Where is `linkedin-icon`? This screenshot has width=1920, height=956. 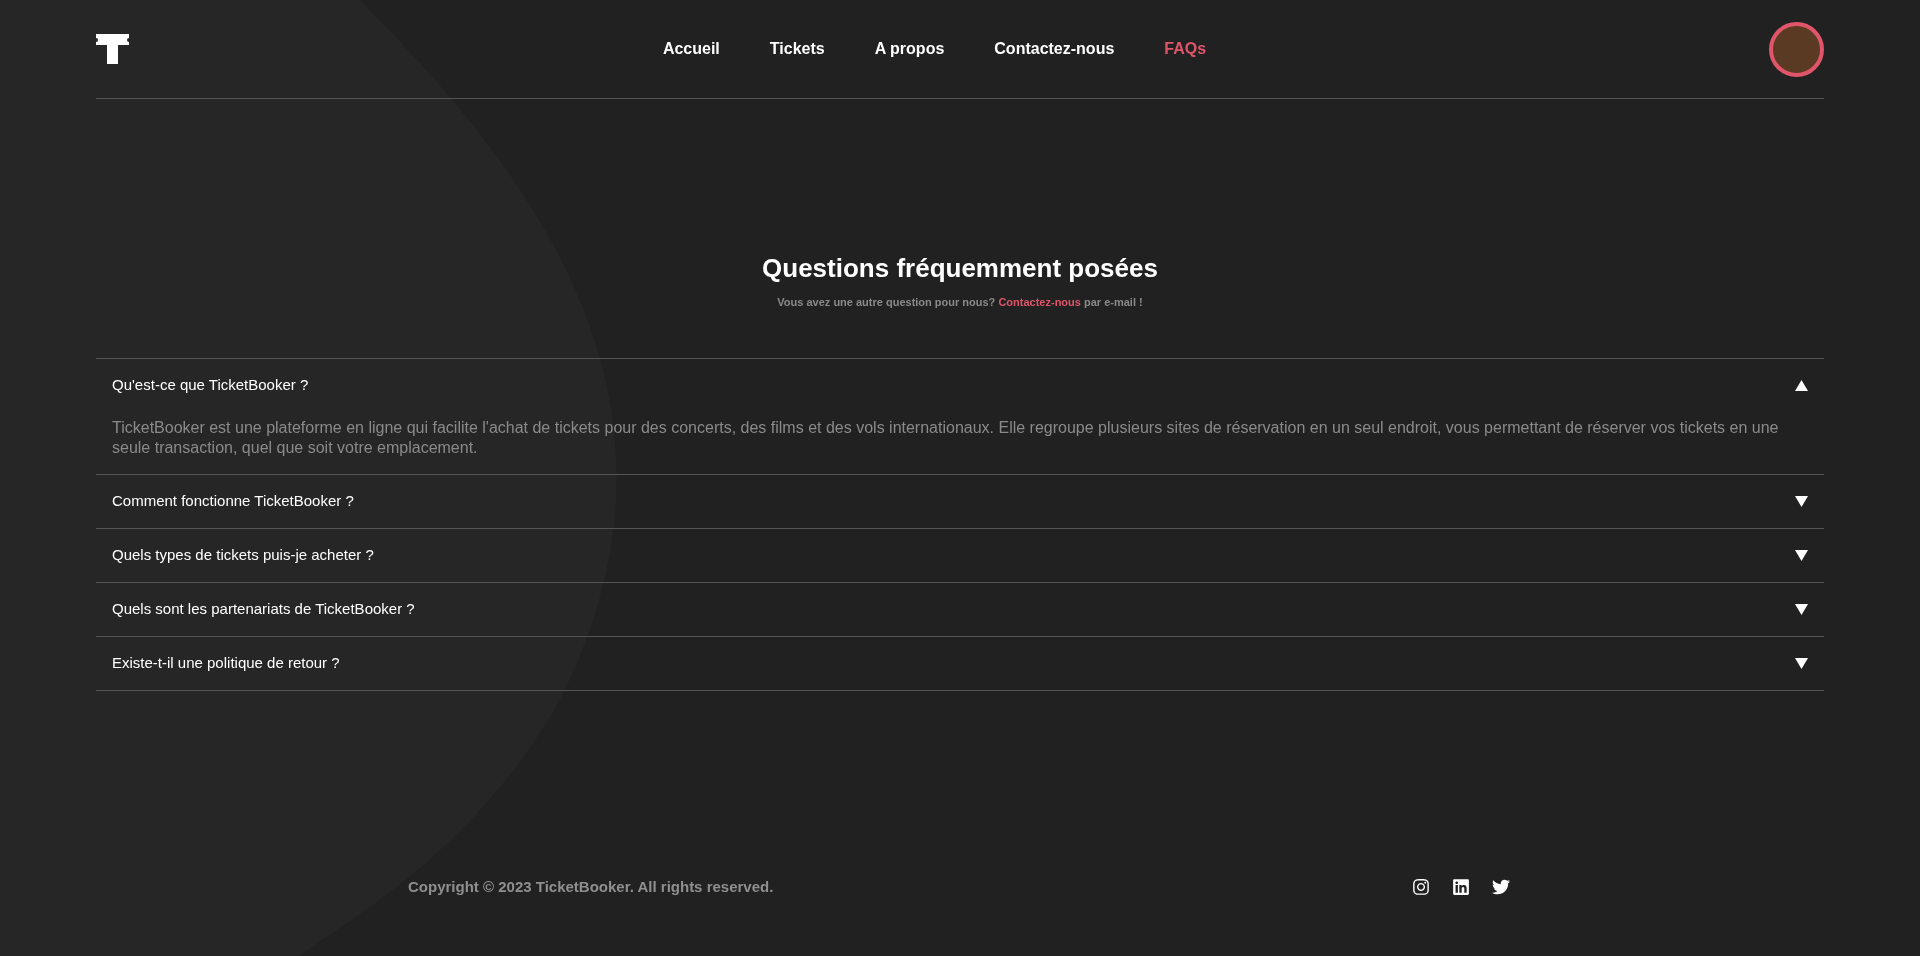 linkedin-icon is located at coordinates (1461, 886).